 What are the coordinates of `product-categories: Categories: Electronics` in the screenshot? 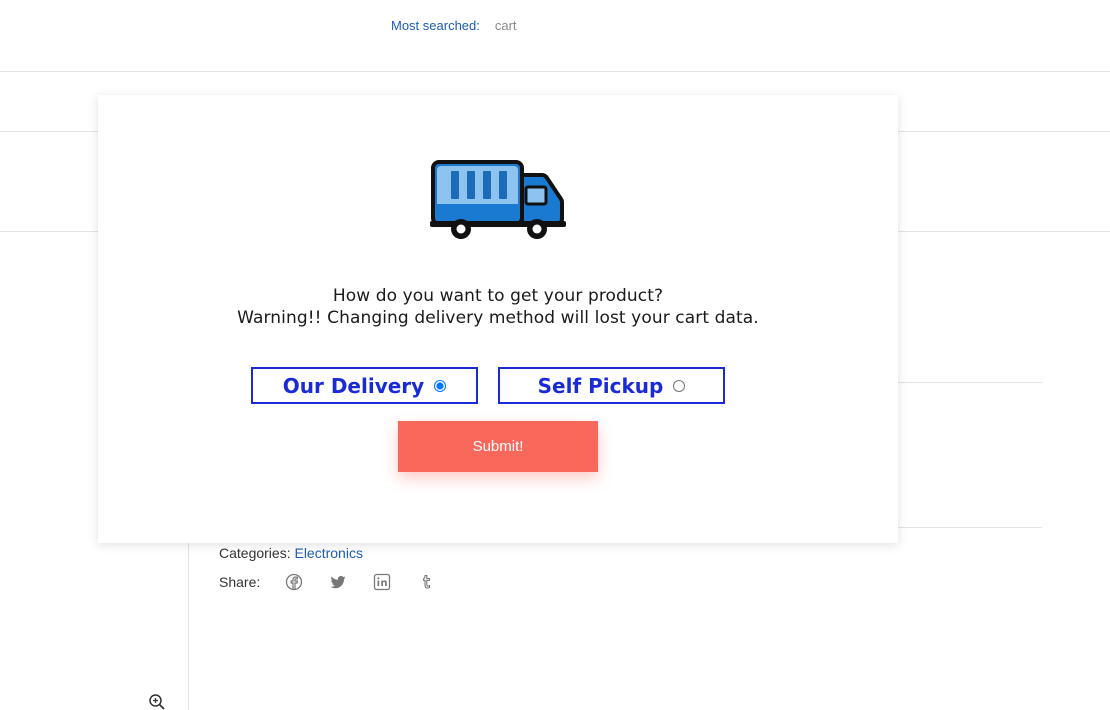 It's located at (291, 553).